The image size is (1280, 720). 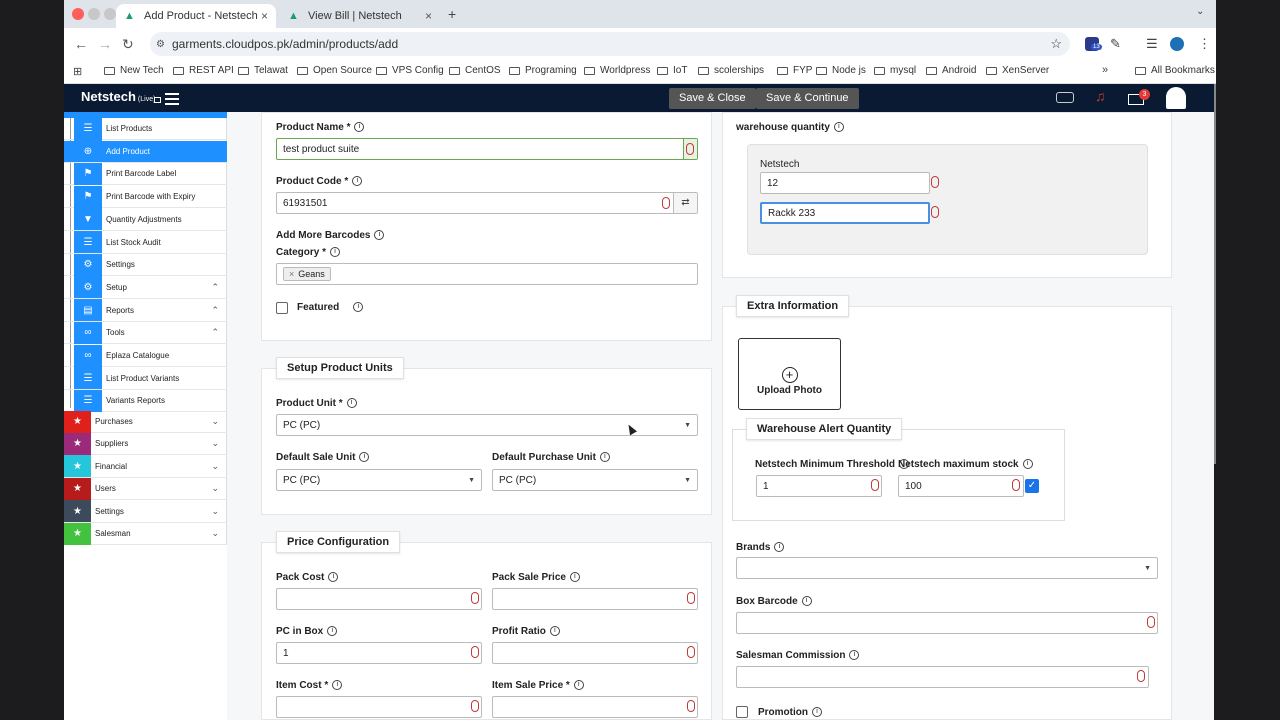 I want to click on profit-ratio-input, so click(x=595, y=653).